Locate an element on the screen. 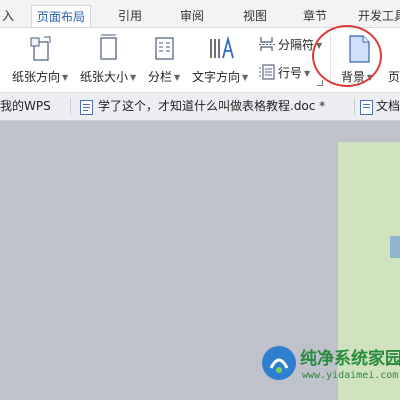 Image resolution: width=400 pixels, height=400 pixels. tab-review: 审阅 is located at coordinates (192, 15).